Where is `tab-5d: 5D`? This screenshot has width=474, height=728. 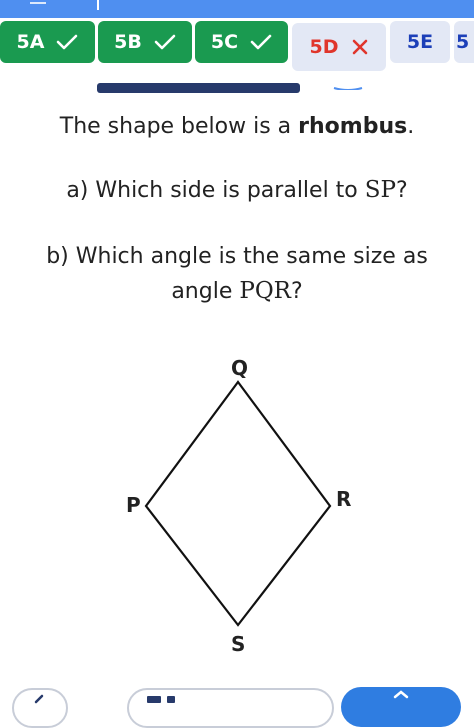 tab-5d: 5D is located at coordinates (339, 47).